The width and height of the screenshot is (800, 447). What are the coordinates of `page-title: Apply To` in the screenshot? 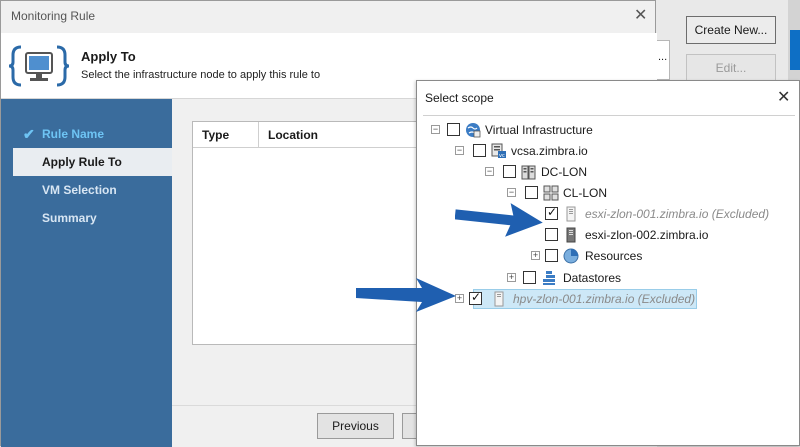 It's located at (108, 56).